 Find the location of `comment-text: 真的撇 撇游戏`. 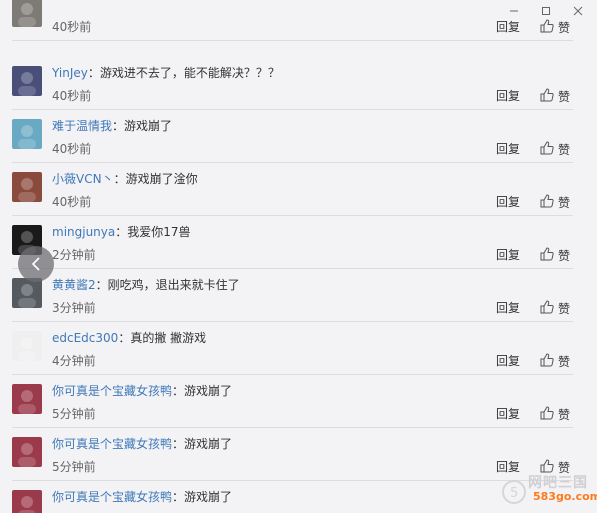

comment-text: 真的撇 撇游戏 is located at coordinates (168, 338).